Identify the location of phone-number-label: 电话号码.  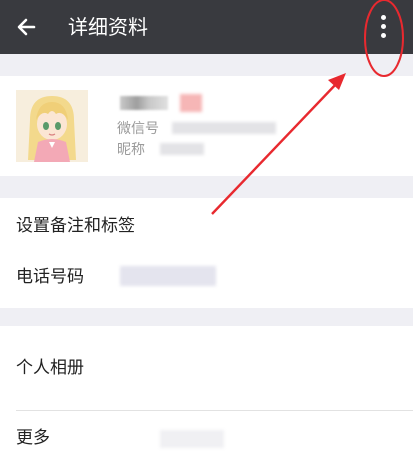
(50, 277).